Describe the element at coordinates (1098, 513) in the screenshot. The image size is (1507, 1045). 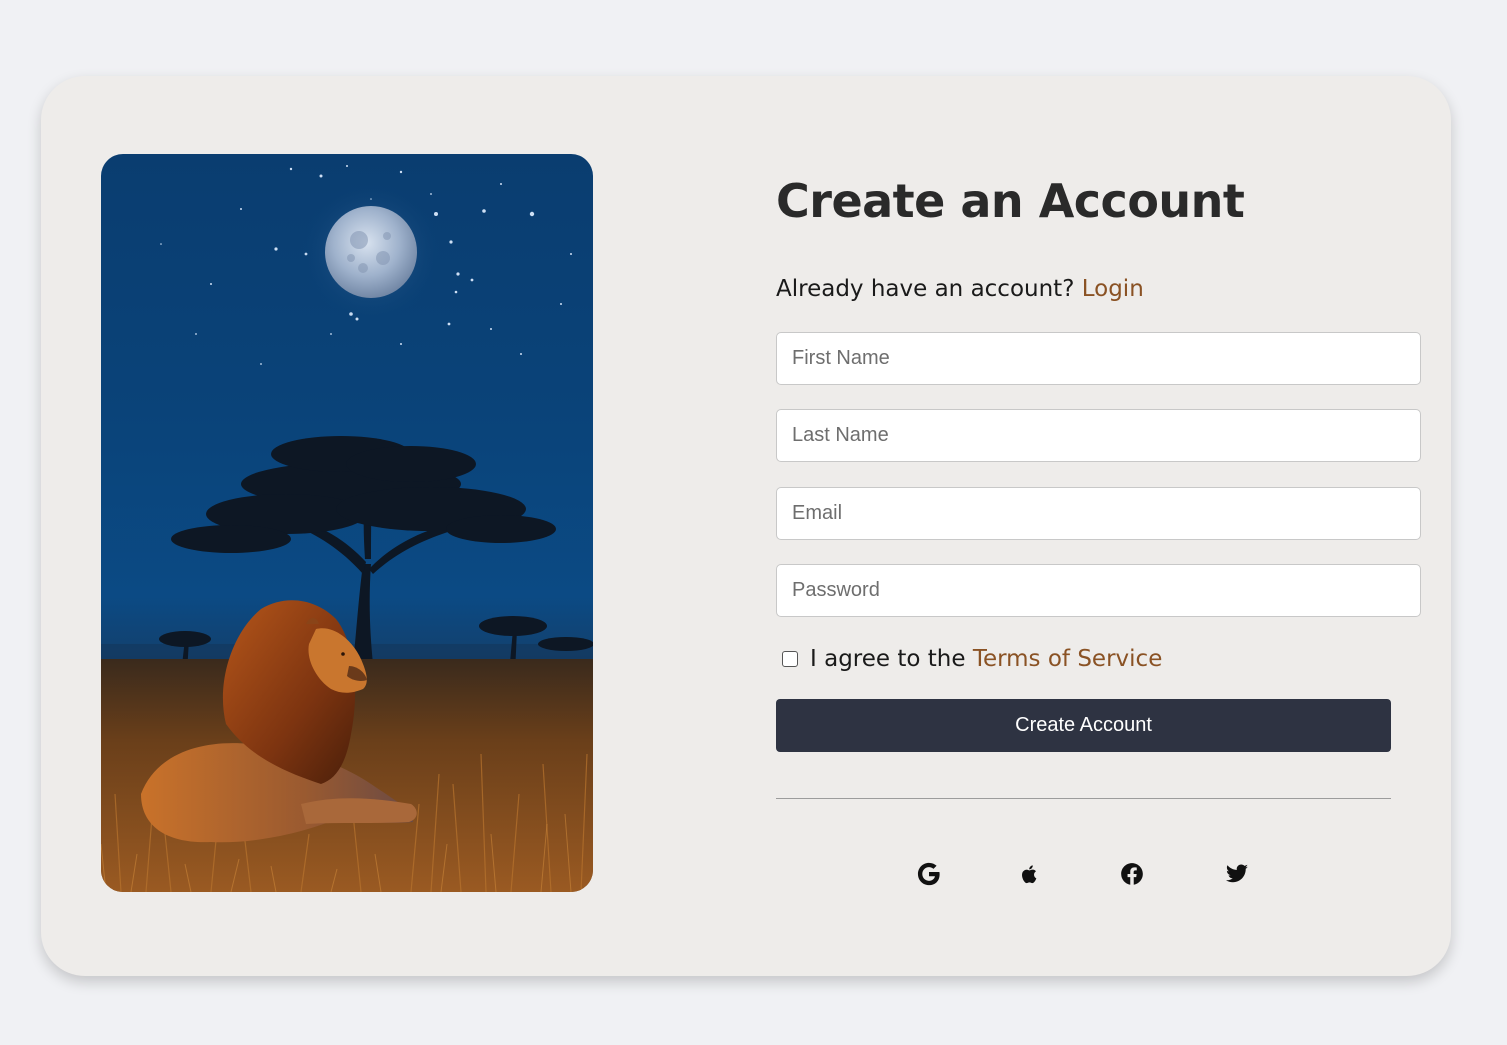
I see `email-input` at that location.